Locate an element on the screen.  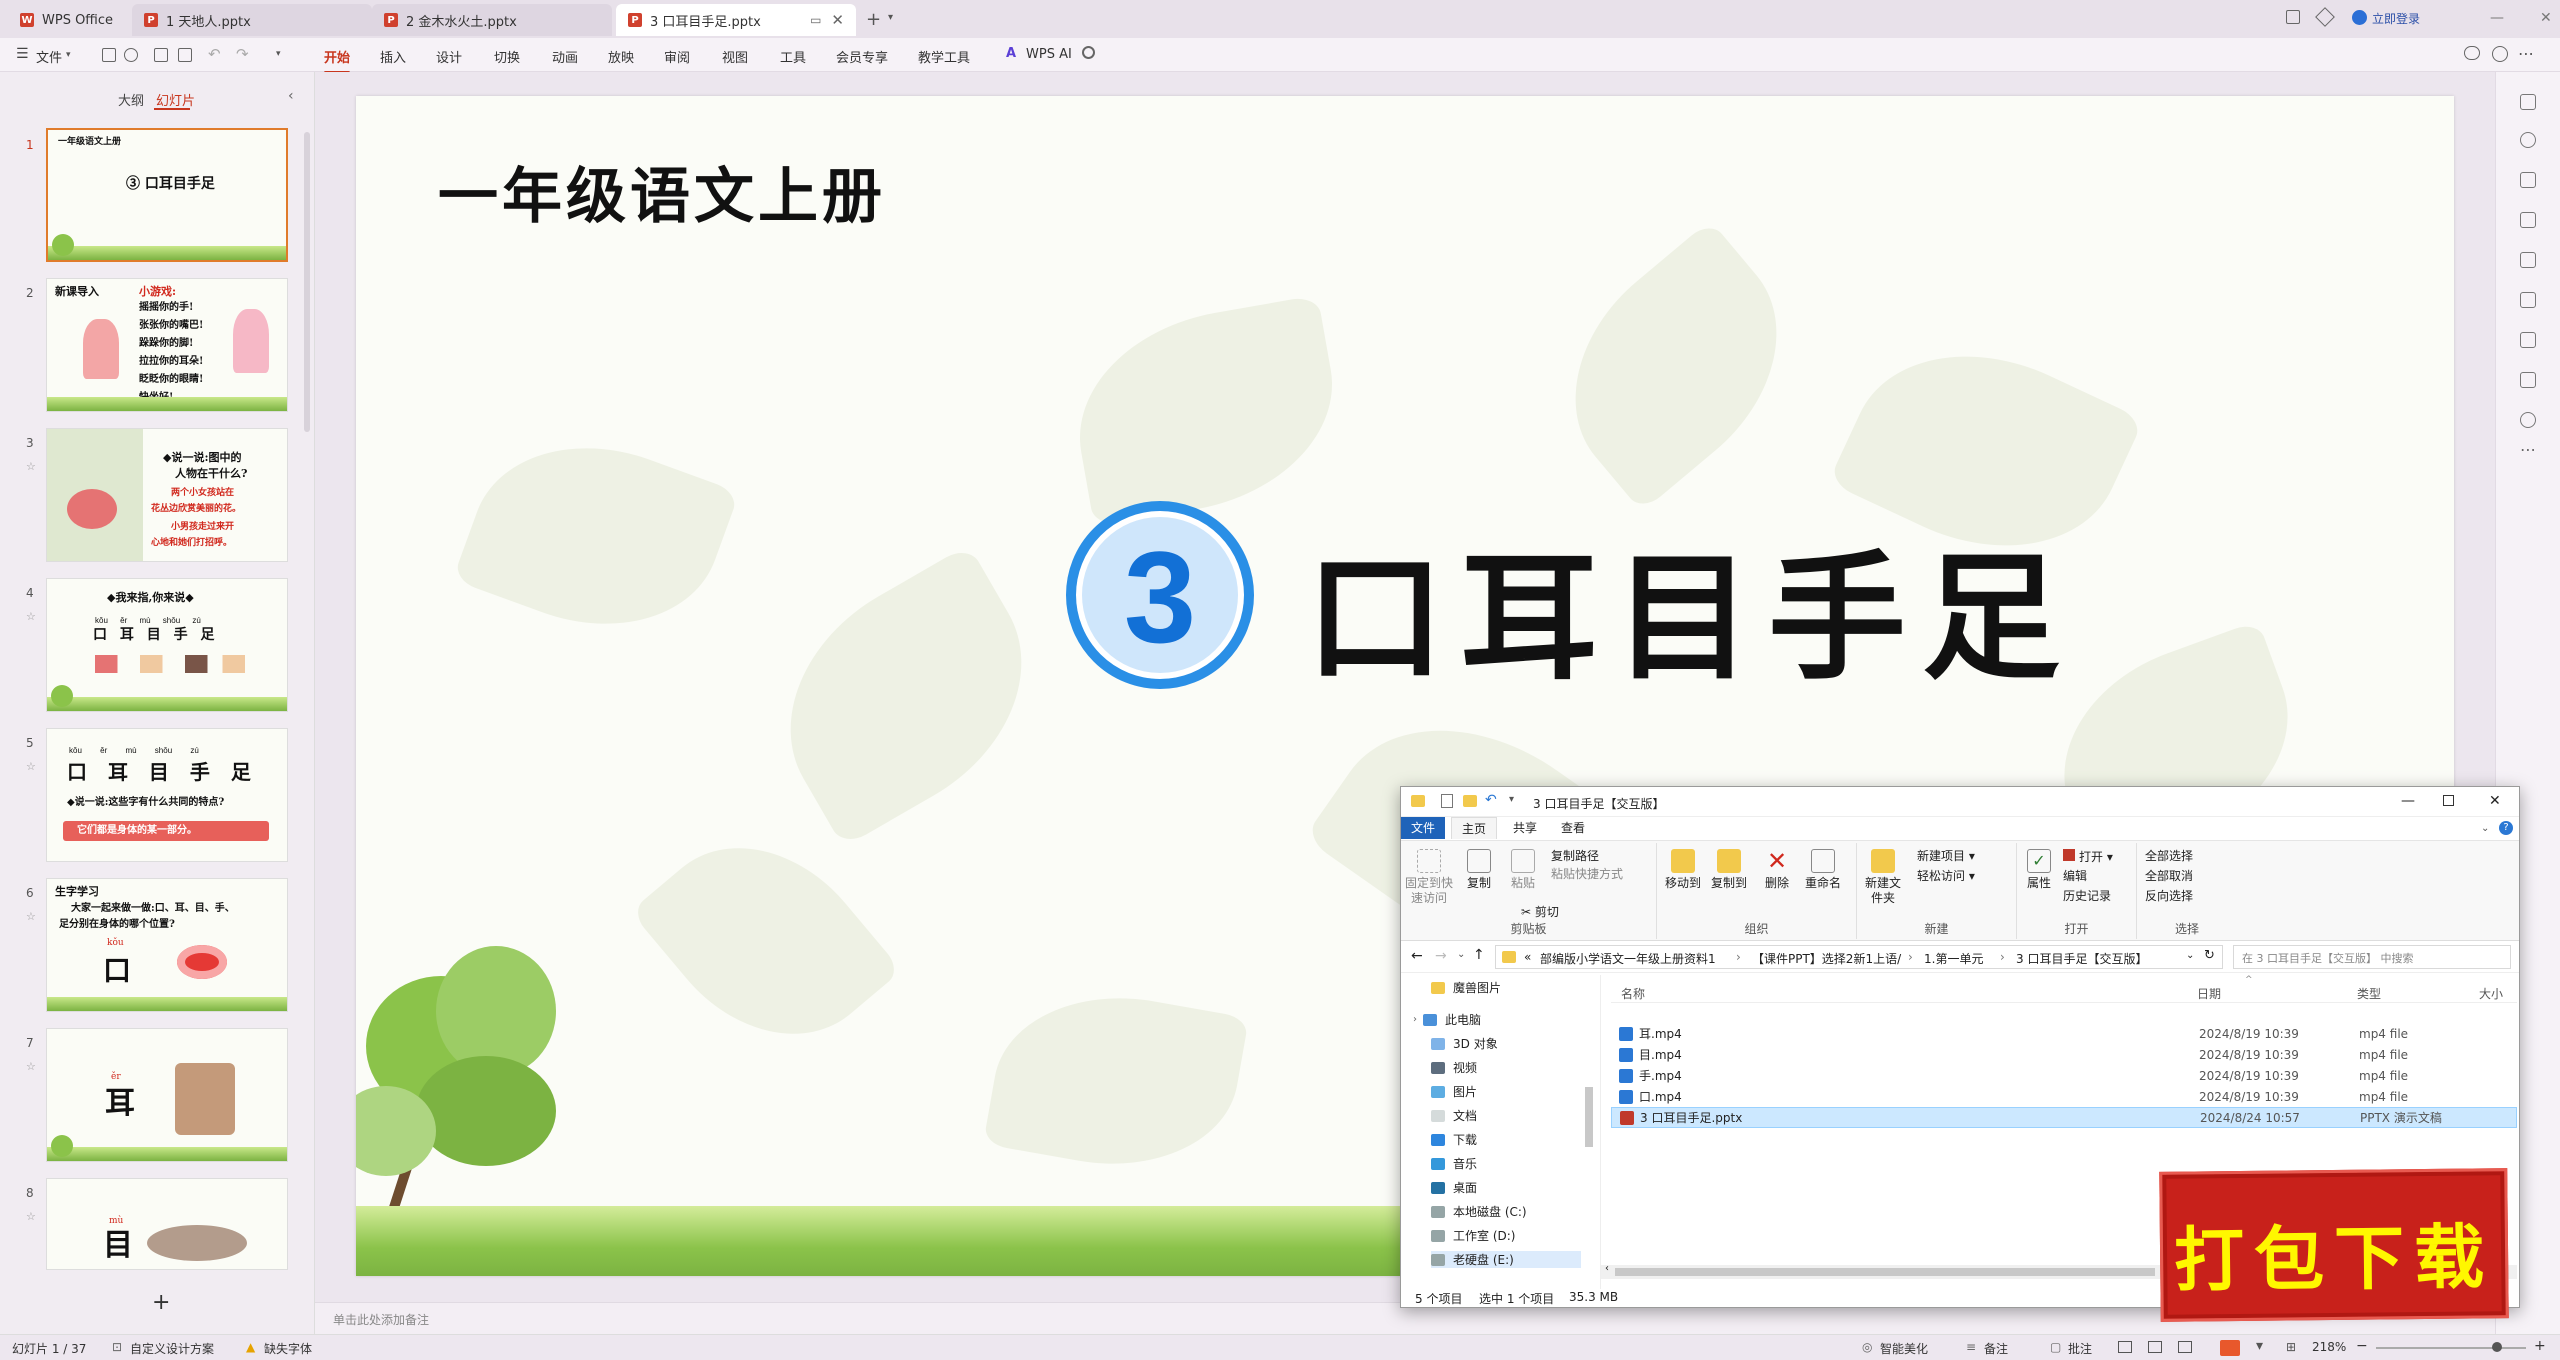
nav-item: 图片 is located at coordinates (1454, 1091).